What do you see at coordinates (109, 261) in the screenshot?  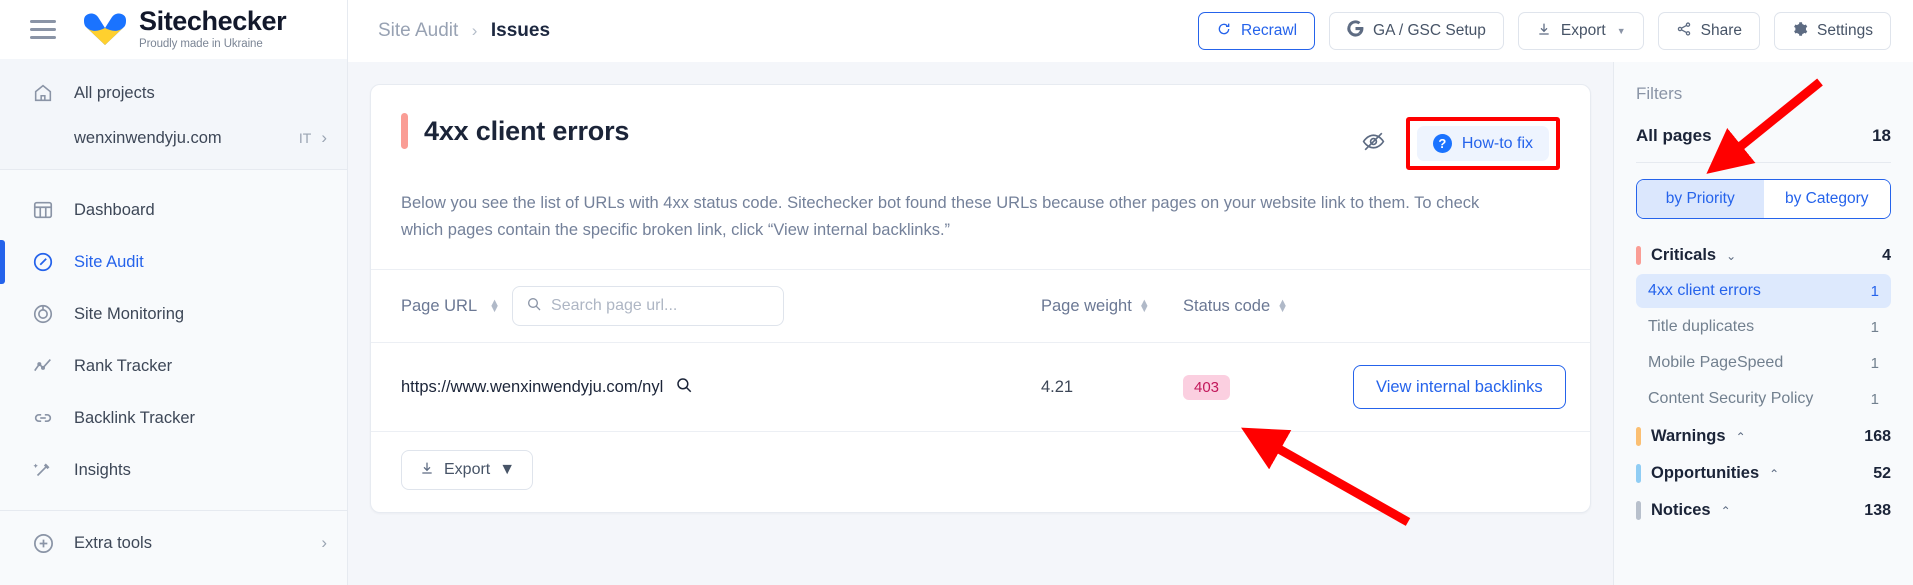 I see `sidebar-label-site-audit: Site Audit` at bounding box center [109, 261].